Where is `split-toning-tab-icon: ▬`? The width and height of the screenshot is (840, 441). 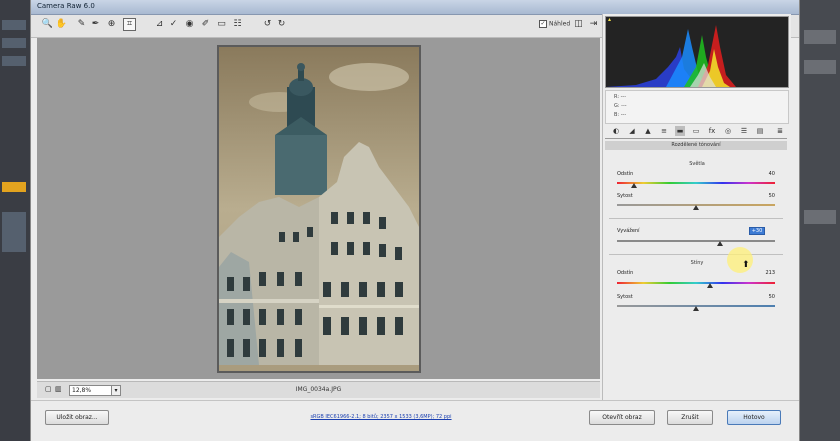 split-toning-tab-icon: ▬ is located at coordinates (680, 131).